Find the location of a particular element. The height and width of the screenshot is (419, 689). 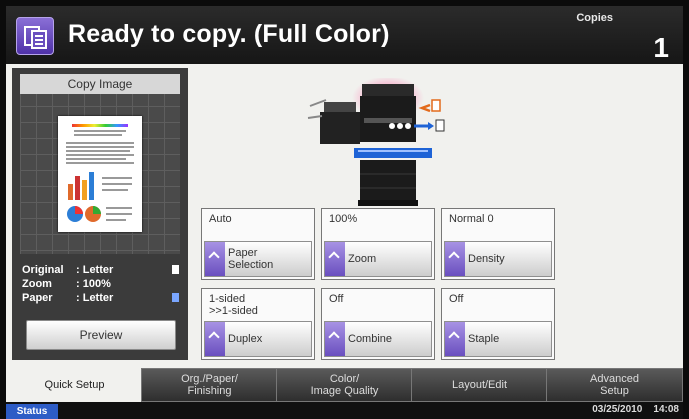

paper-selection-box: Auto Paper Selection is located at coordinates (258, 244).